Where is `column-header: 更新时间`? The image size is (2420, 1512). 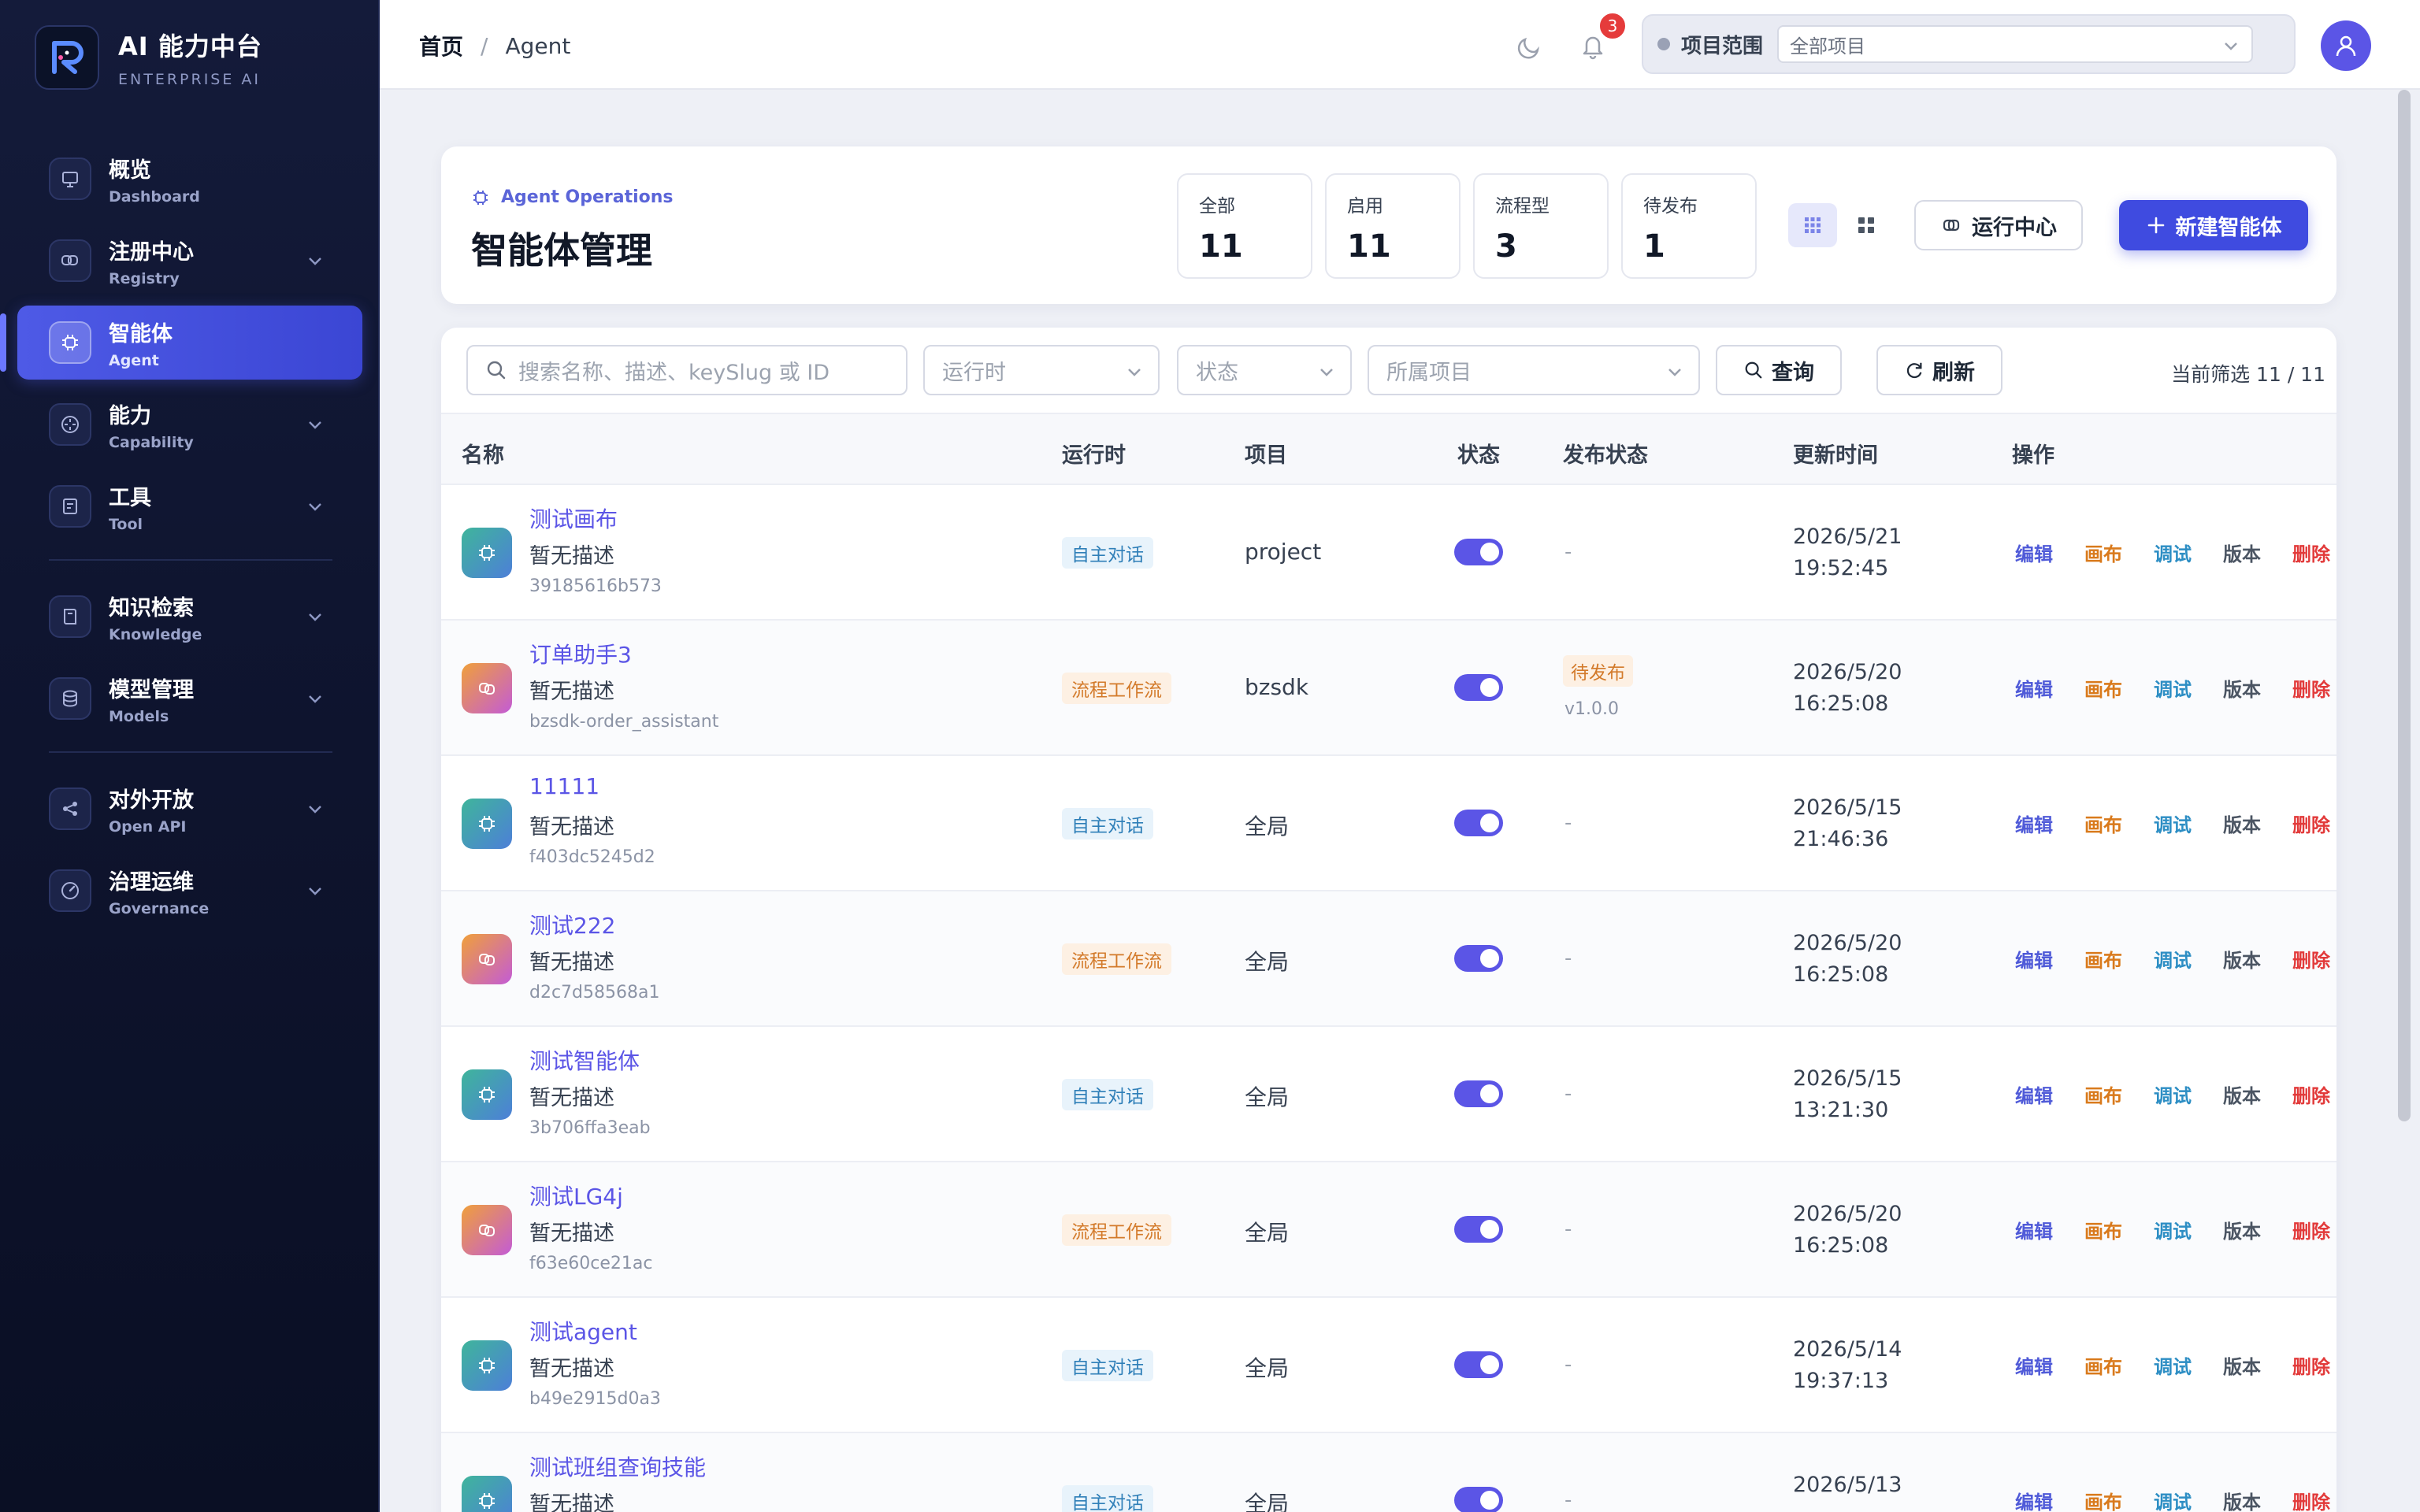
column-header: 更新时间 is located at coordinates (1836, 453).